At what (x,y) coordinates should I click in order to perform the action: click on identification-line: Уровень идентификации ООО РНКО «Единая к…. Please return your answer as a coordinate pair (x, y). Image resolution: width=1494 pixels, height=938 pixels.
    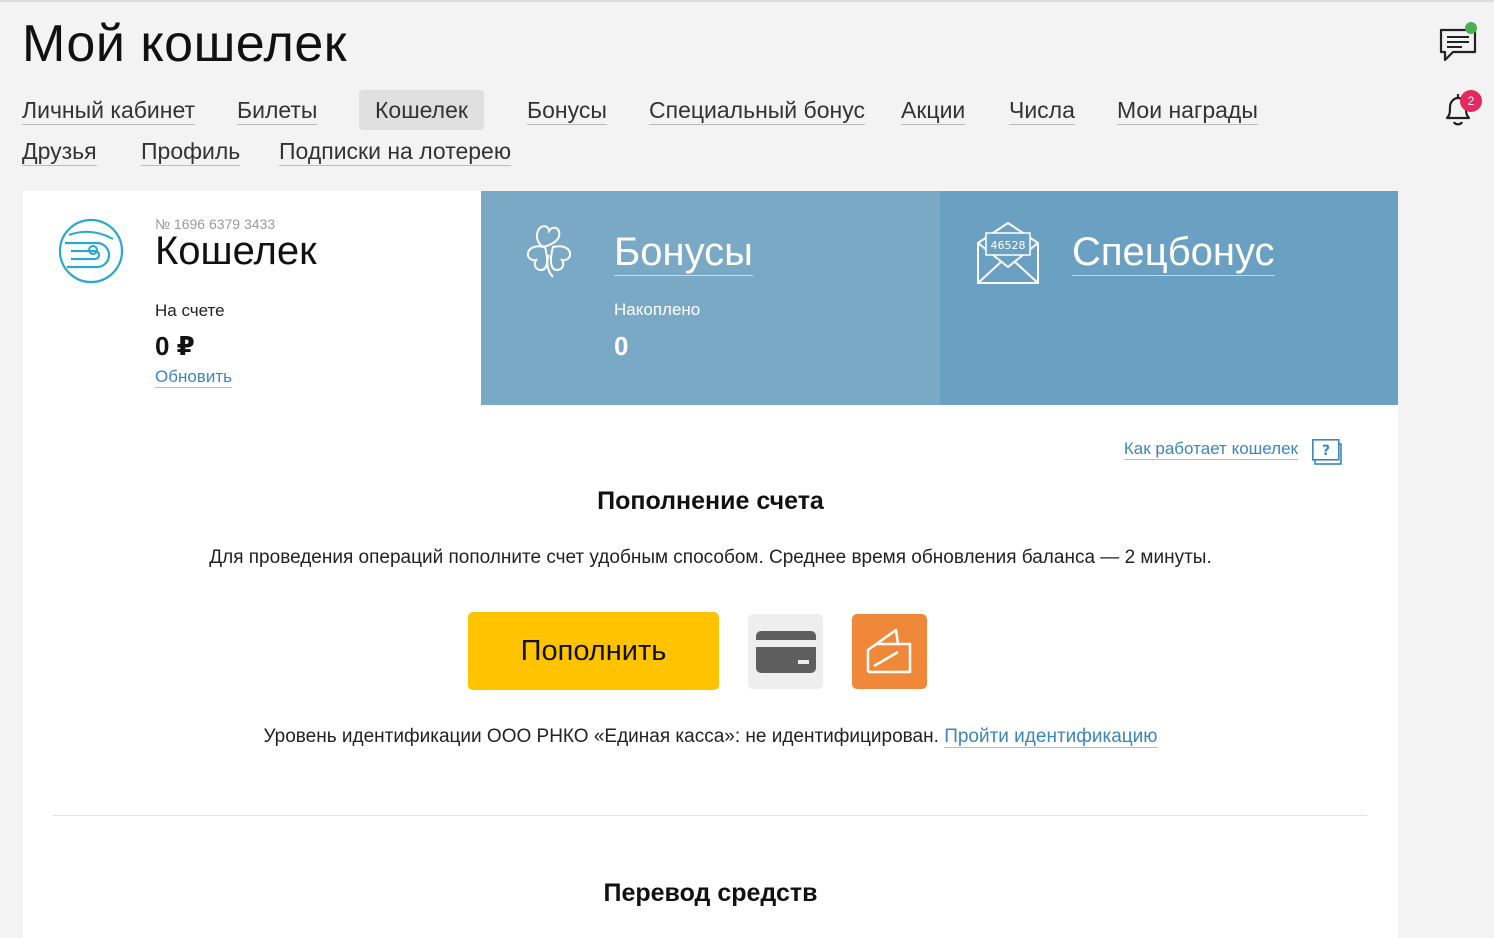
    Looking at the image, I should click on (710, 737).